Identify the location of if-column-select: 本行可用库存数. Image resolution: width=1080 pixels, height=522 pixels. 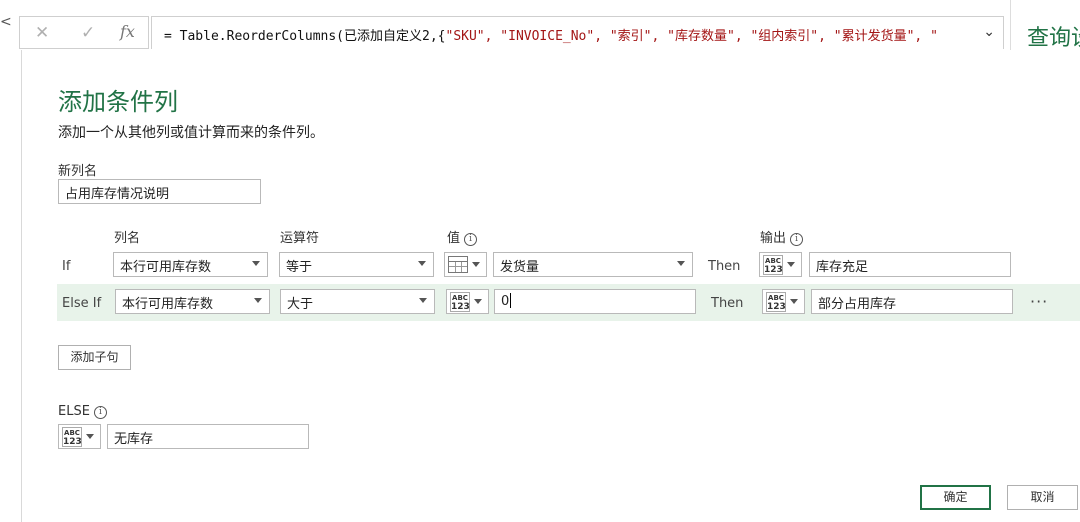
(190, 264).